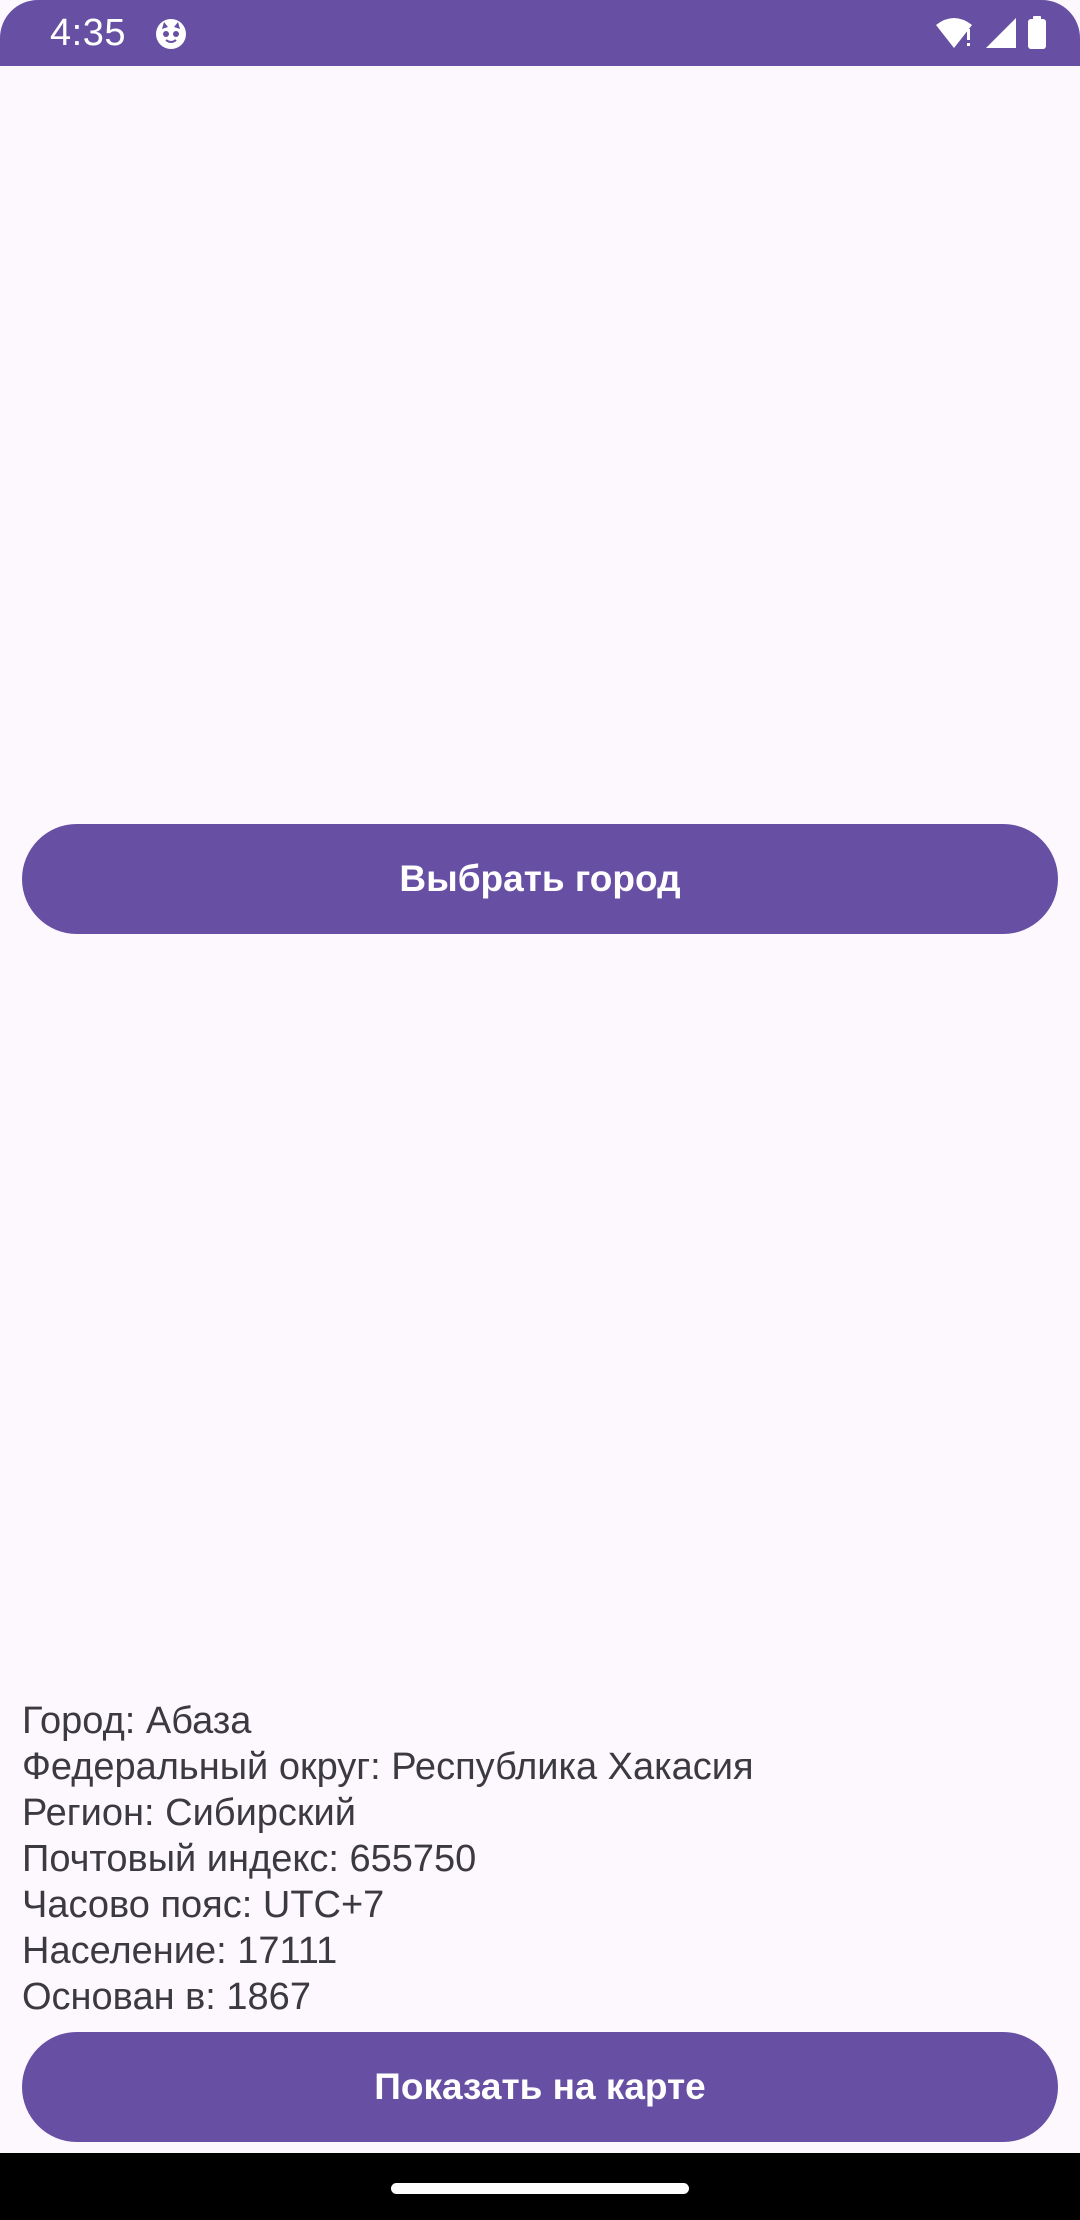  I want to click on battery-icon, so click(1037, 33).